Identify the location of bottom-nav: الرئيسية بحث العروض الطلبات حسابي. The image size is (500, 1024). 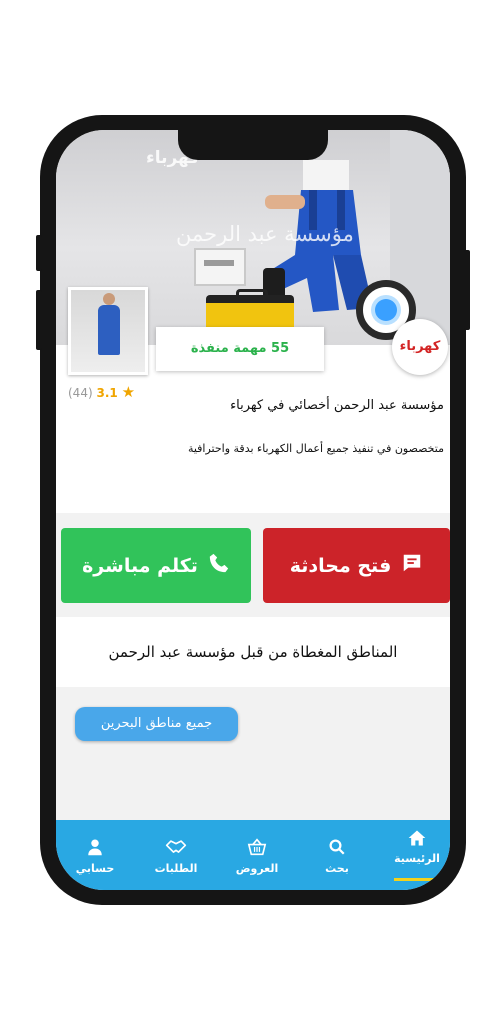
(253, 855).